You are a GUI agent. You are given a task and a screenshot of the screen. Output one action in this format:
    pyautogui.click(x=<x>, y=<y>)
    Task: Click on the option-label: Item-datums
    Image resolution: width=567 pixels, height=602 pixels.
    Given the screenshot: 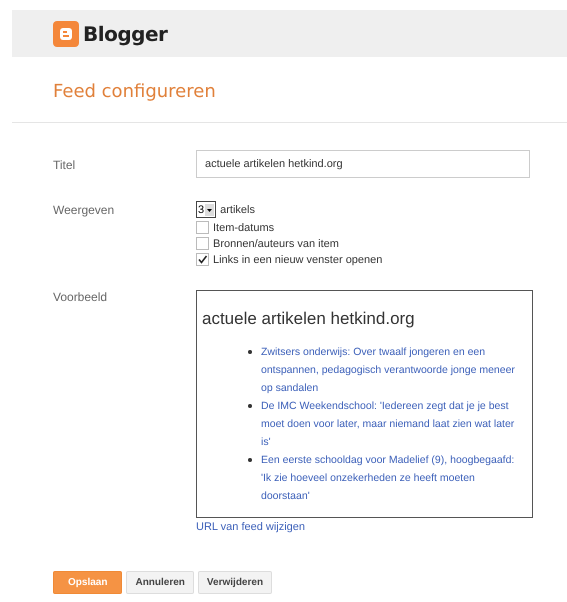 What is the action you would take?
    pyautogui.click(x=243, y=228)
    